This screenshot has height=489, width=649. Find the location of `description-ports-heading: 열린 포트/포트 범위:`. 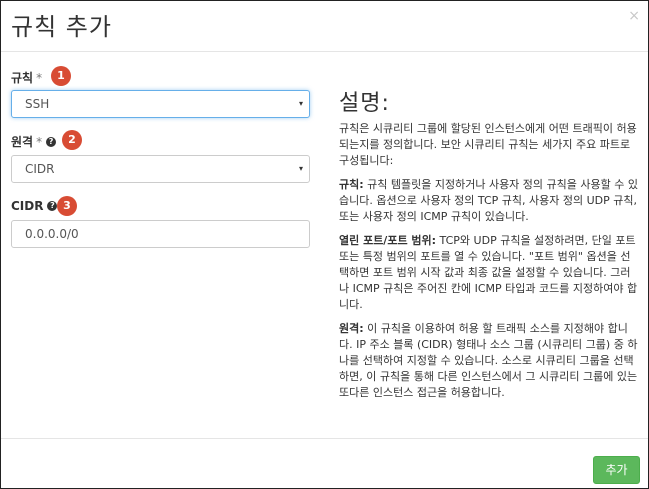

description-ports-heading: 열린 포트/포트 범위: is located at coordinates (388, 240).